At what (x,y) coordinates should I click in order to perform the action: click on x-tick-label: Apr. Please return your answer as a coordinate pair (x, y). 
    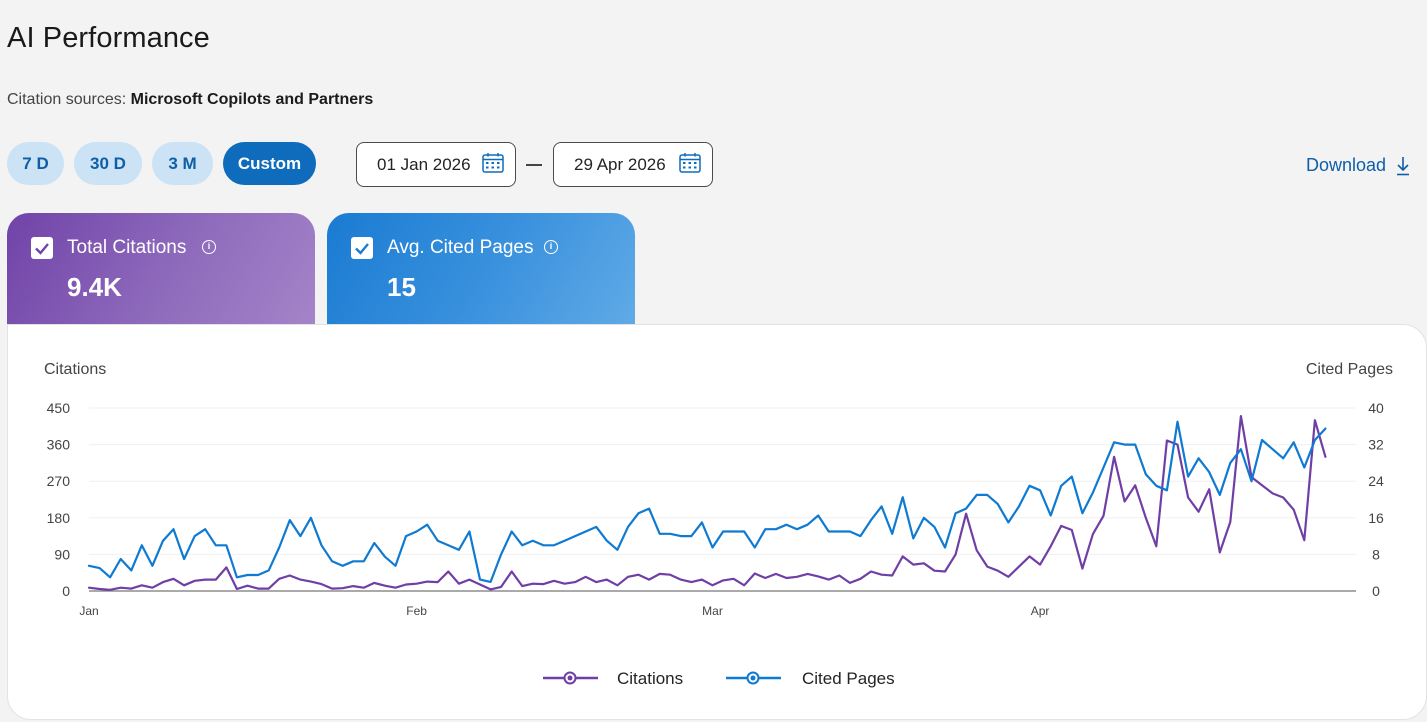
    Looking at the image, I should click on (1040, 611).